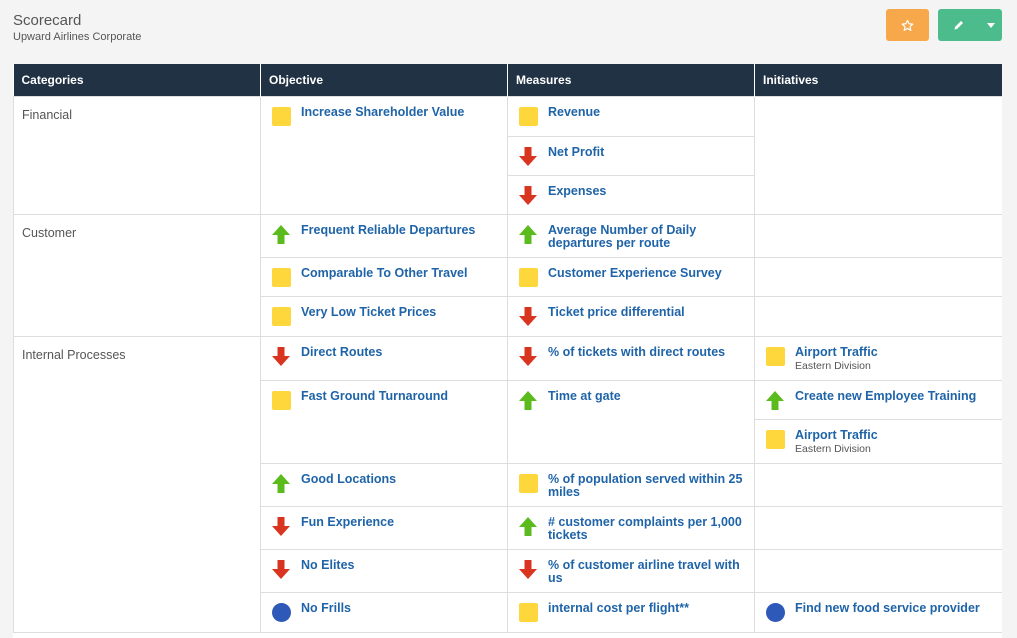 This screenshot has width=1017, height=638. Describe the element at coordinates (328, 565) in the screenshot. I see `objective-link: No Elites` at that location.